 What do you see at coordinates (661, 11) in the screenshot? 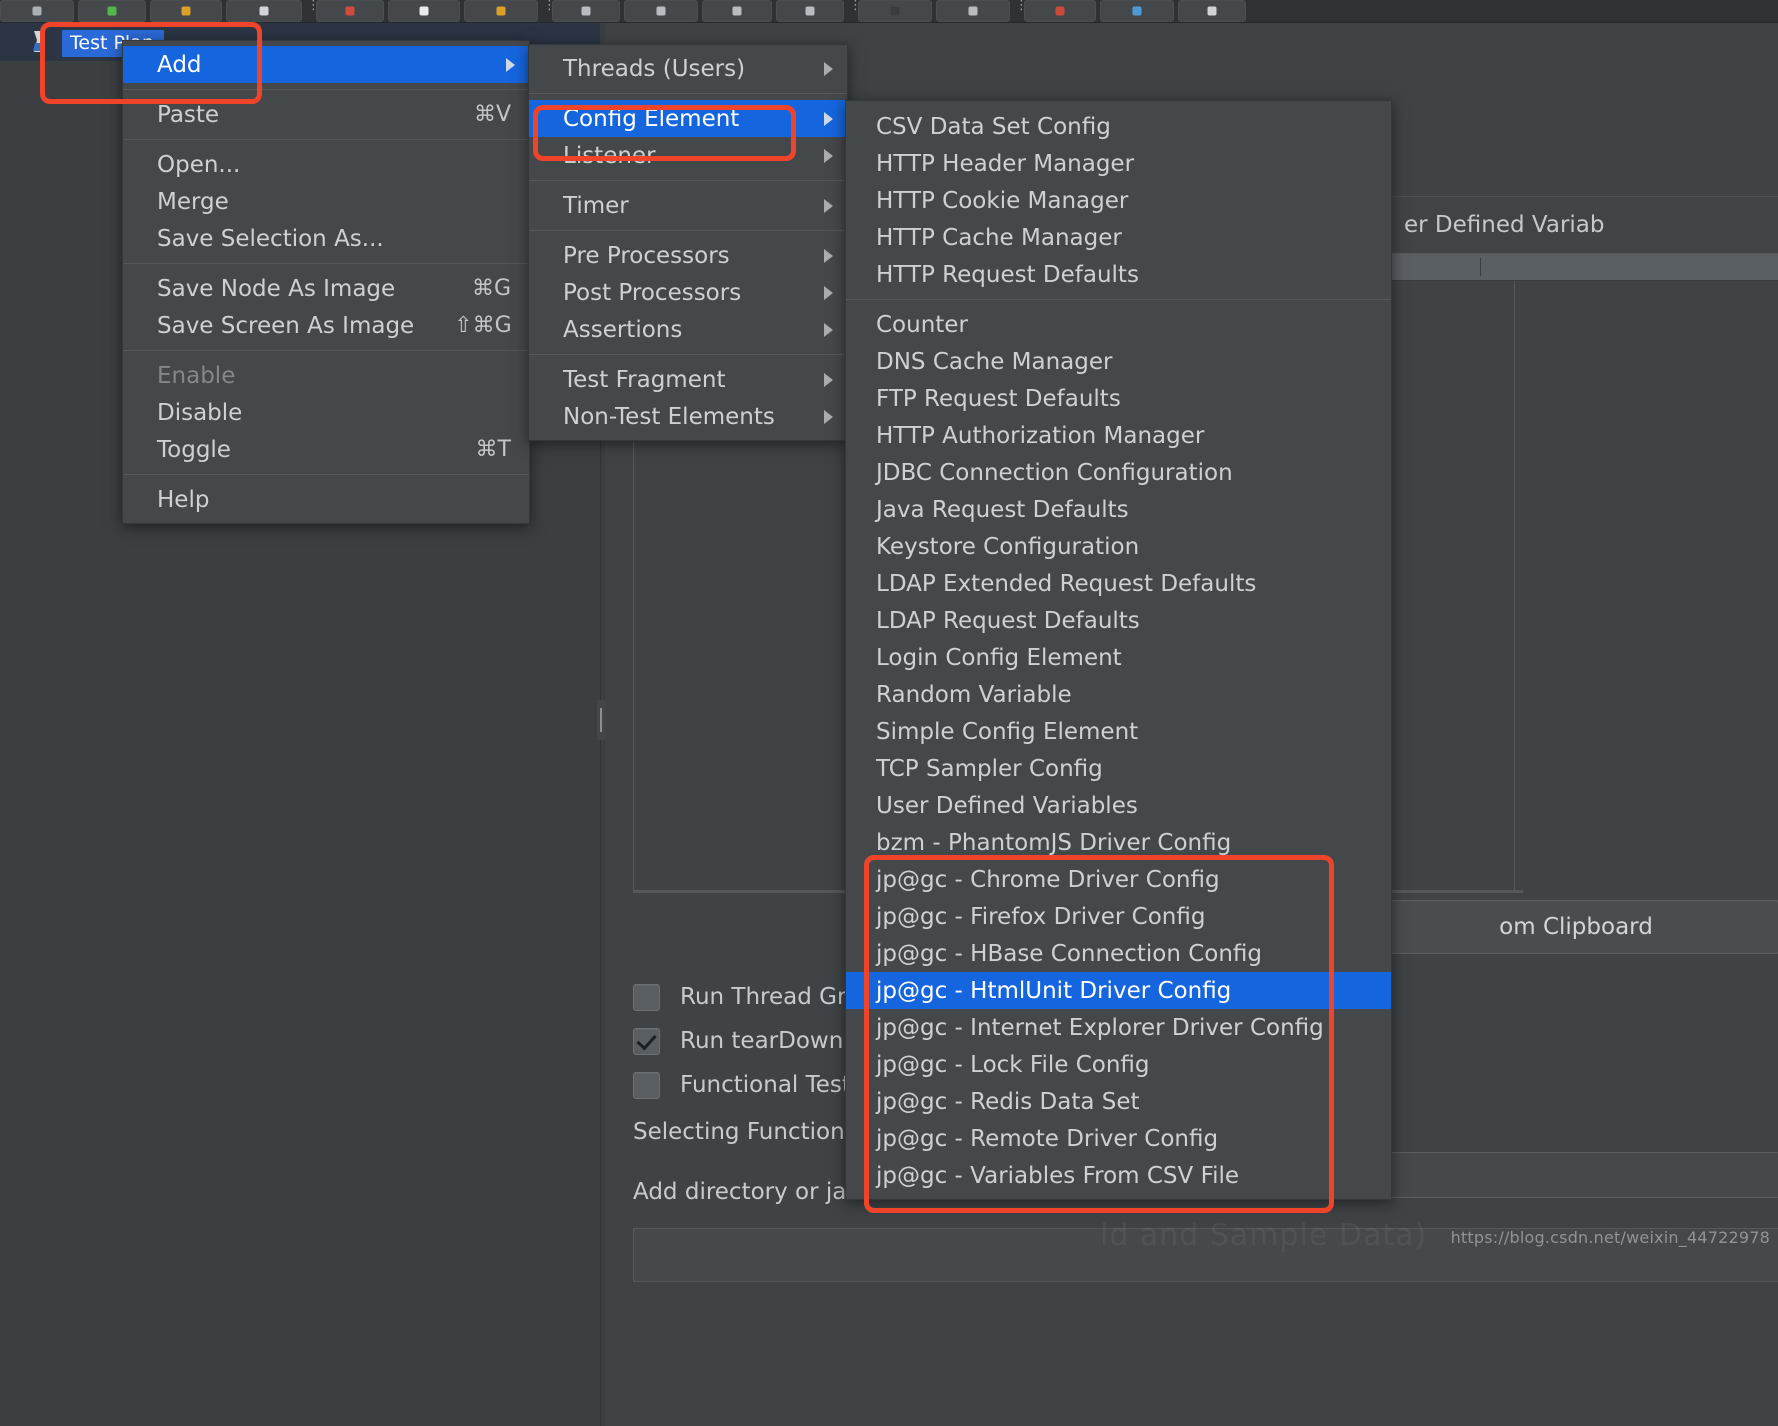
I see `toolbar-clear-all-button` at bounding box center [661, 11].